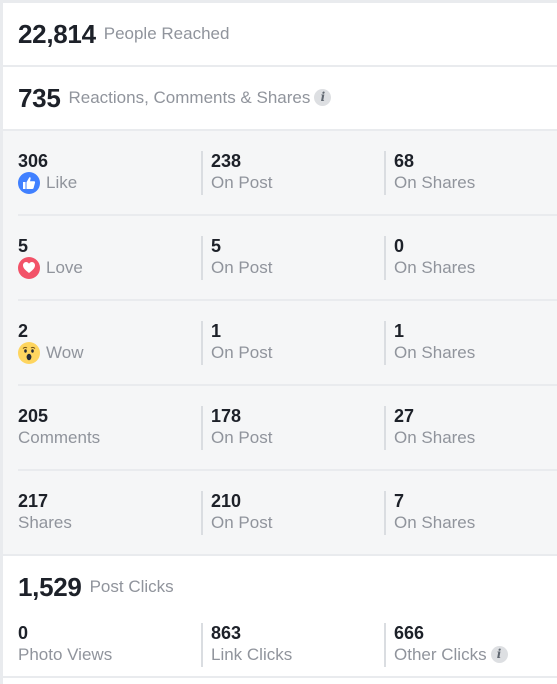  I want to click on link-clicks-value: 863, so click(226, 633).